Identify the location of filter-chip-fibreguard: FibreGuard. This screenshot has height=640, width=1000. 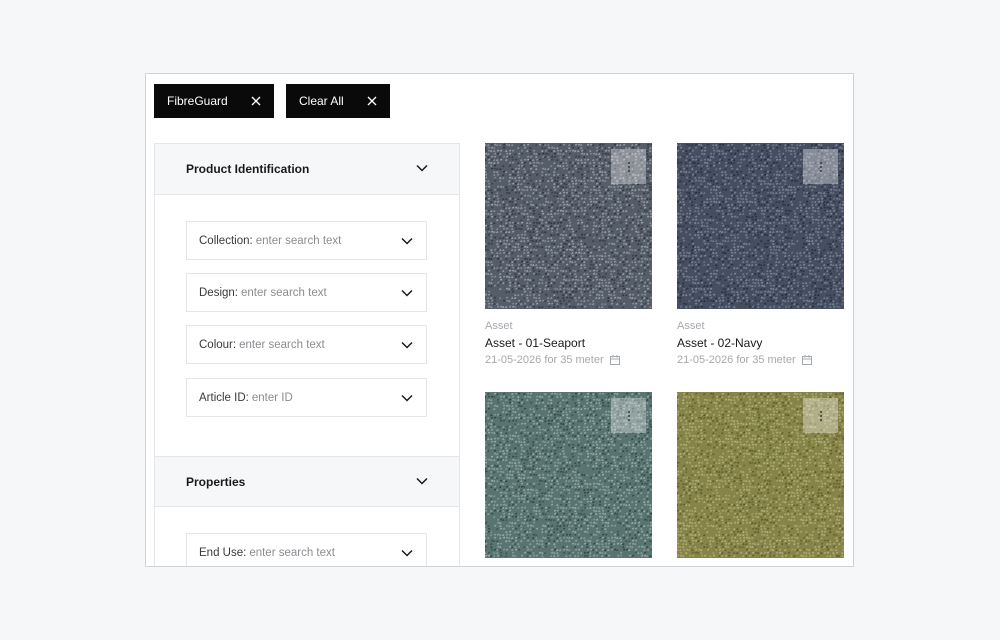
(214, 101).